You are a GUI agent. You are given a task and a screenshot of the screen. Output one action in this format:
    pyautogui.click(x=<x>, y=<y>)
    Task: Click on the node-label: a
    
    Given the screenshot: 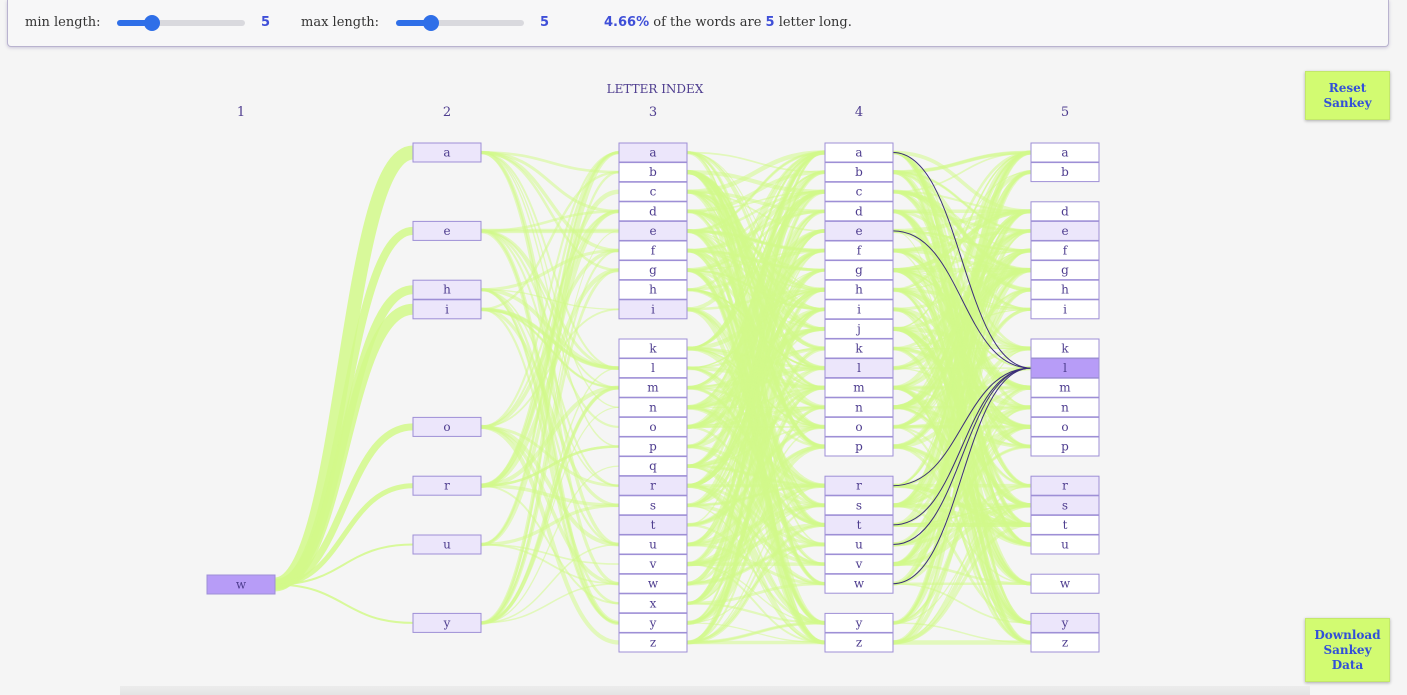 What is the action you would take?
    pyautogui.click(x=652, y=153)
    